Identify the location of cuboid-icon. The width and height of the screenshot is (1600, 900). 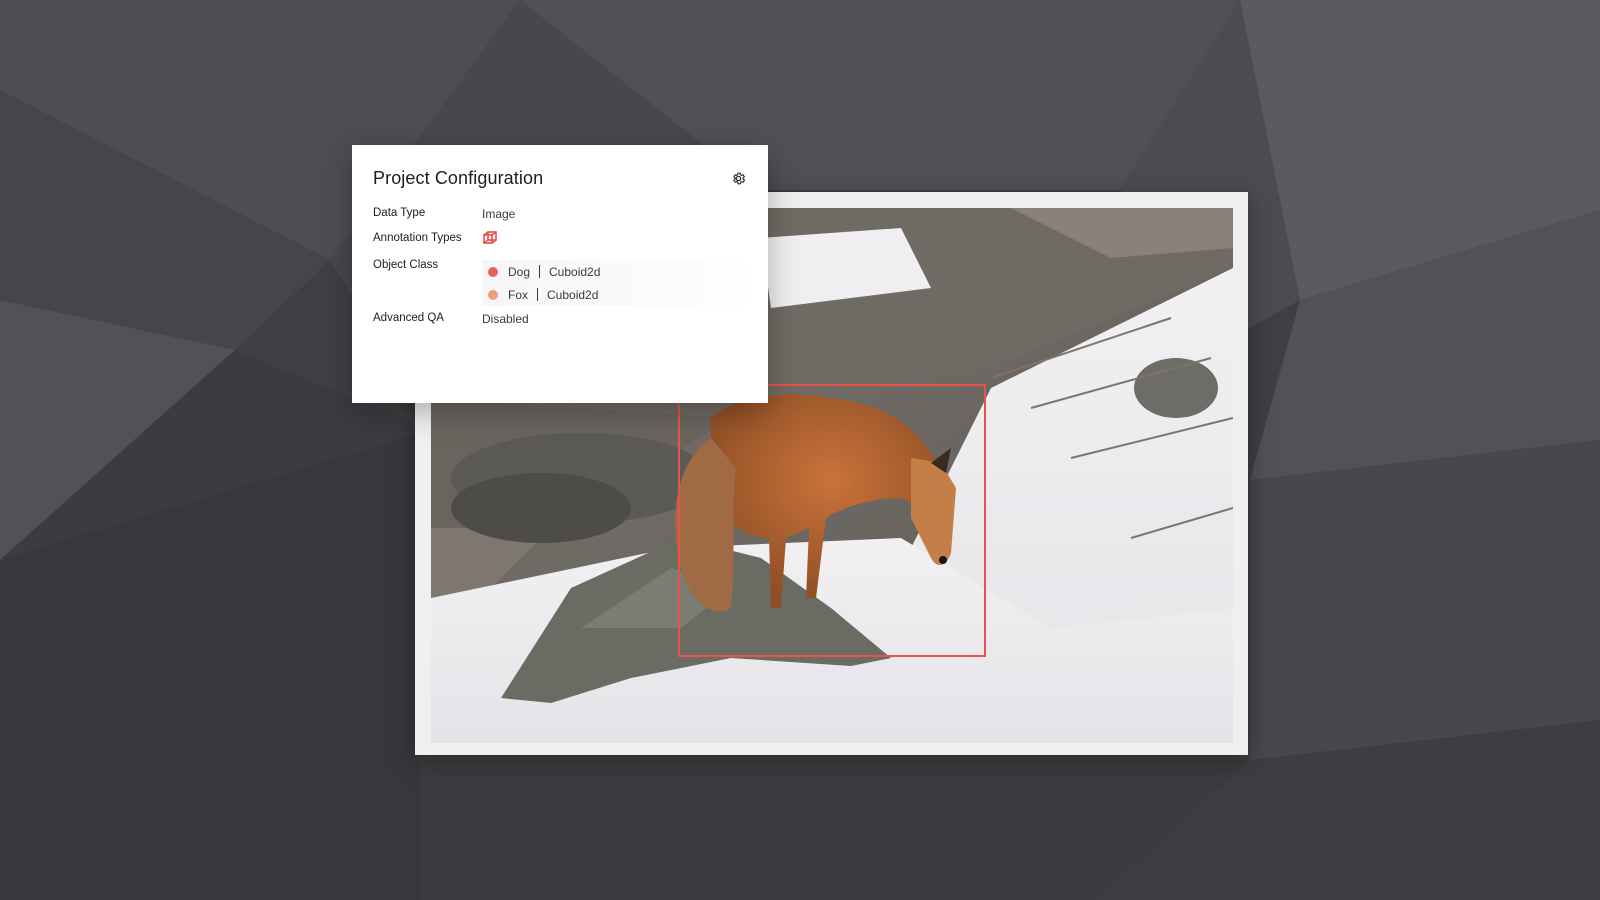
(490, 237).